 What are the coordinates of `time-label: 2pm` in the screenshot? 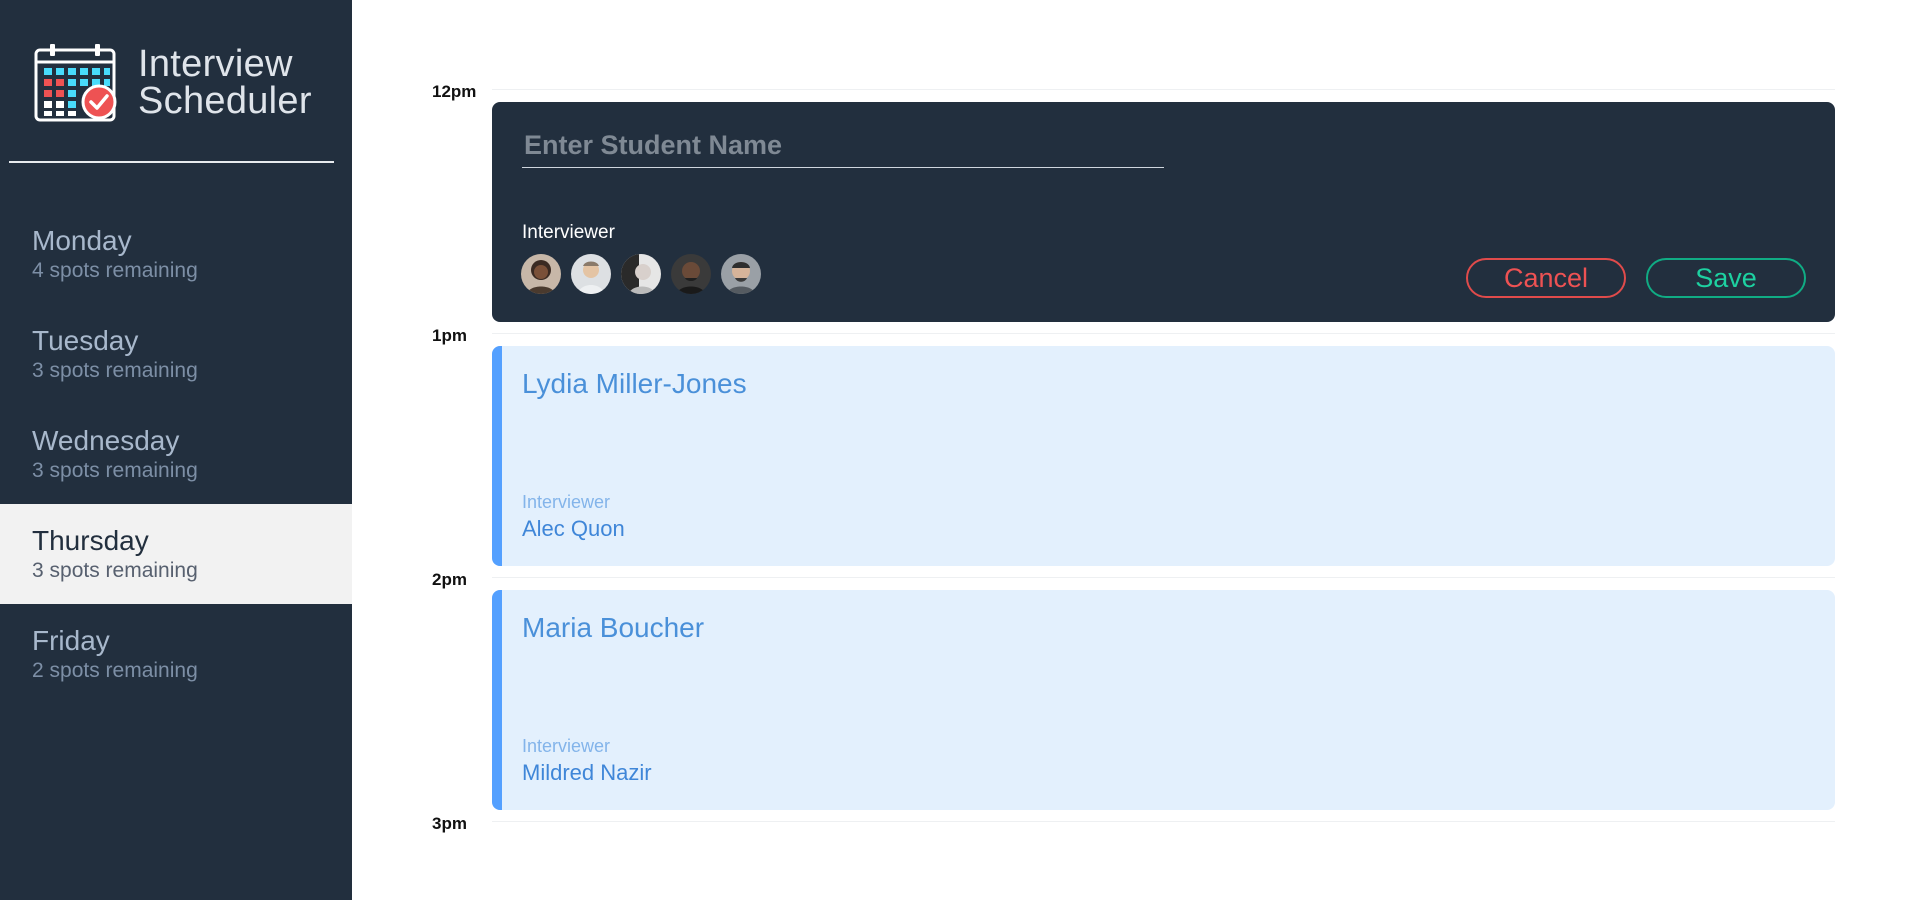 It's located at (449, 579).